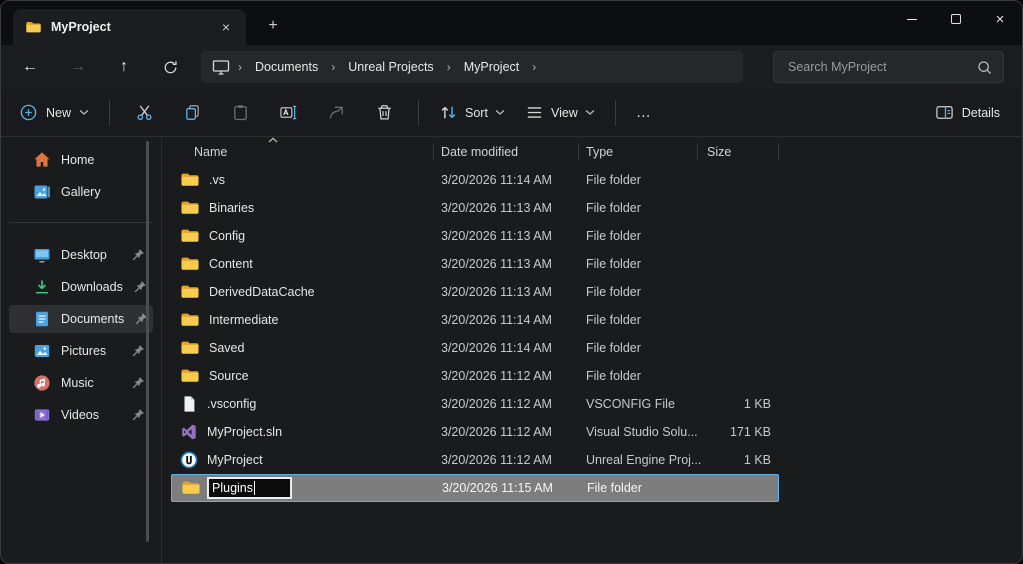 This screenshot has width=1023, height=564. Describe the element at coordinates (738, 152) in the screenshot. I see `column-header-size: Size` at that location.